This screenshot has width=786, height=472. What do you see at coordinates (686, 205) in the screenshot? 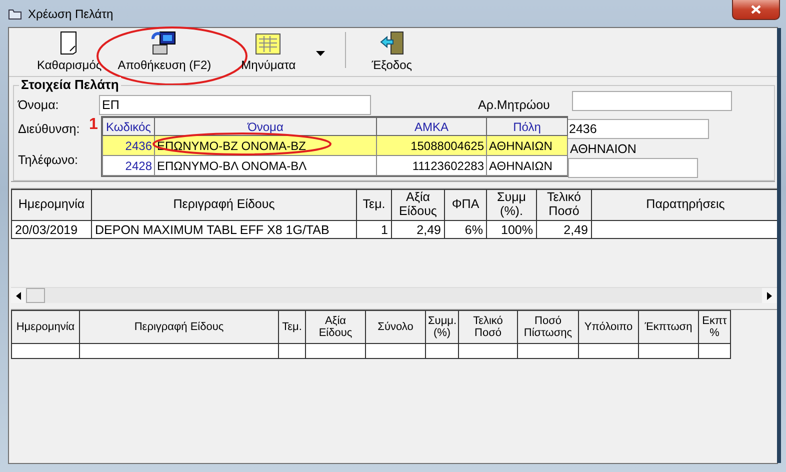
I see `column-header: Παρατηρήσεις` at bounding box center [686, 205].